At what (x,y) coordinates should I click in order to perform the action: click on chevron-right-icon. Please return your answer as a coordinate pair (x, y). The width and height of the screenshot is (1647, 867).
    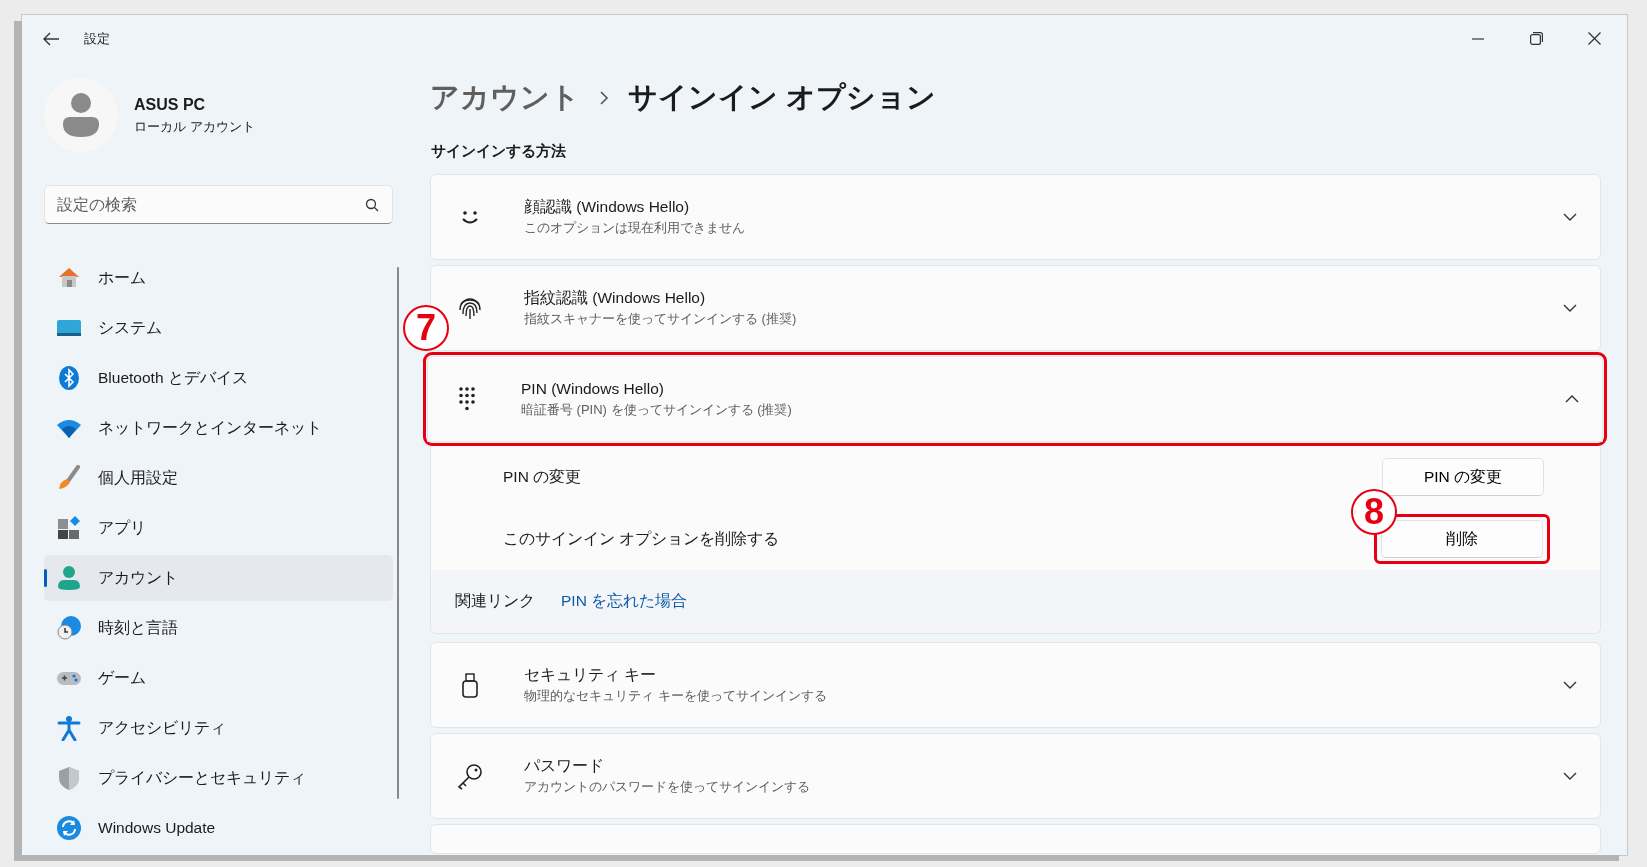
    Looking at the image, I should click on (604, 98).